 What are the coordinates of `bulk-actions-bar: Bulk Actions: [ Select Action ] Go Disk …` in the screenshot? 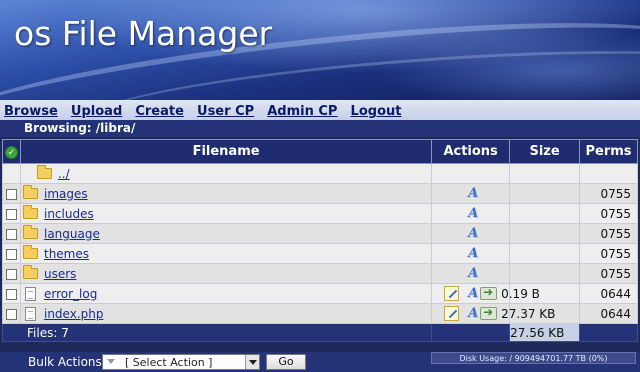 It's located at (320, 362).